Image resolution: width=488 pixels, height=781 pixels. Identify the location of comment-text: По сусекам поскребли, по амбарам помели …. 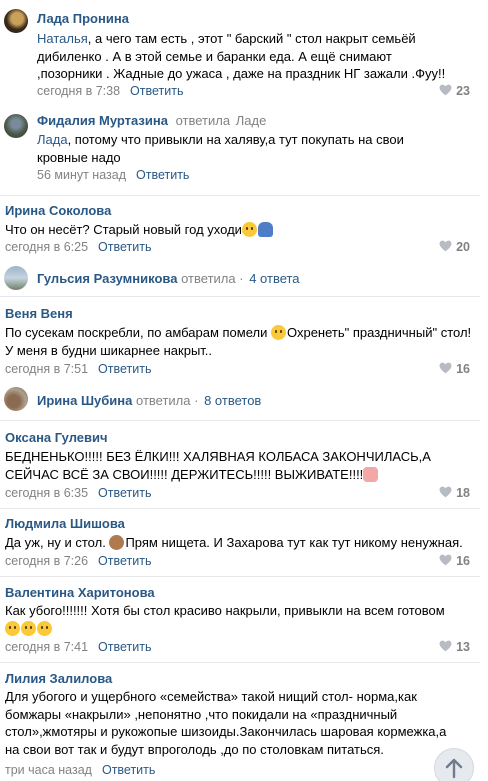
(238, 341).